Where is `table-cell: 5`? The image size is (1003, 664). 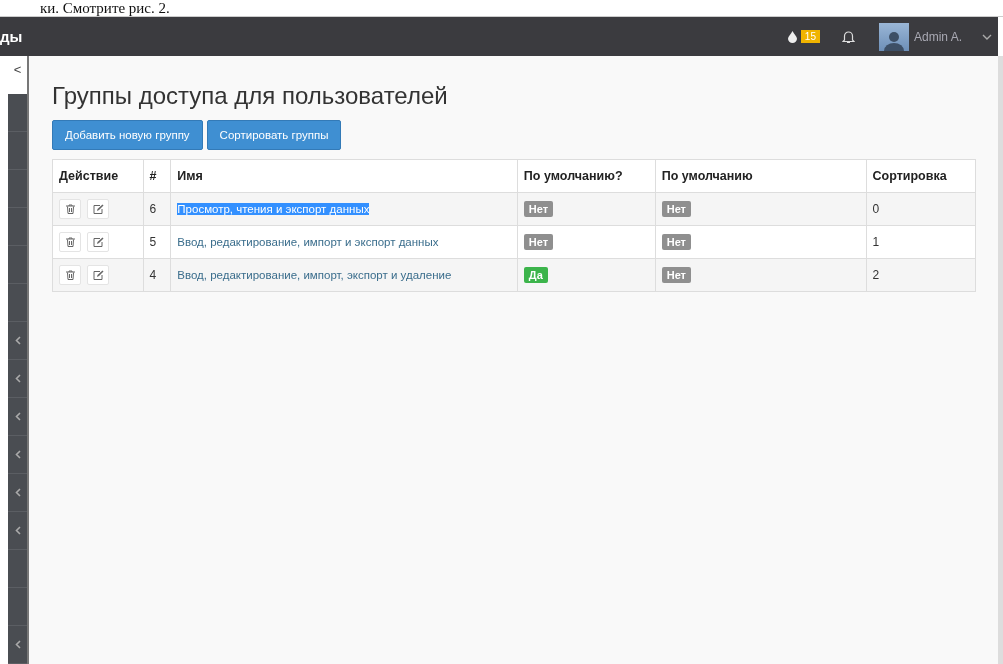
table-cell: 5 is located at coordinates (157, 242).